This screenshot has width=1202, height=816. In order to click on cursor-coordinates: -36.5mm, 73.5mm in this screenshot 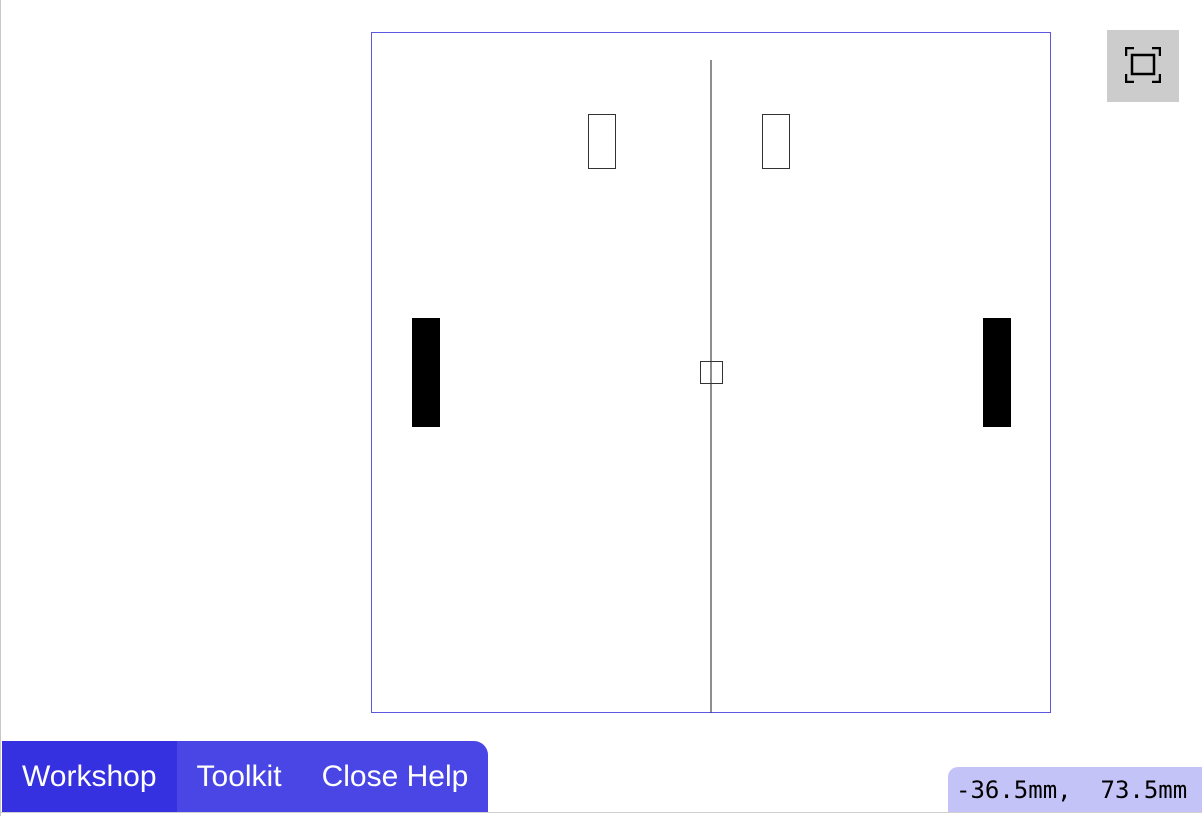, I will do `click(1075, 789)`.